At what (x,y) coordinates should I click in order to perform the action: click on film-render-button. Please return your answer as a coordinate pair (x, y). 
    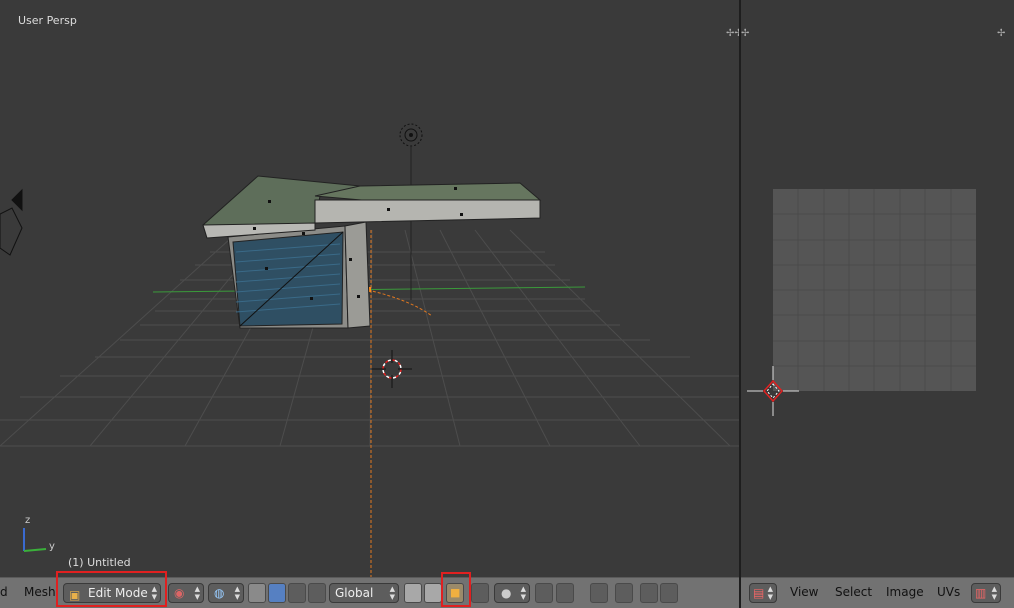
    Looking at the image, I should click on (669, 593).